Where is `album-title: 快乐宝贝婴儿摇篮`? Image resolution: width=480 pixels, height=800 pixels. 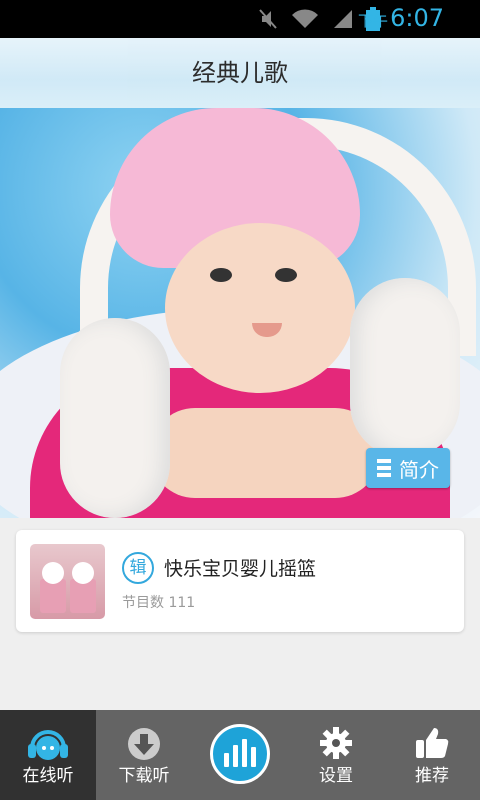 album-title: 快乐宝贝婴儿摇篮 is located at coordinates (240, 569).